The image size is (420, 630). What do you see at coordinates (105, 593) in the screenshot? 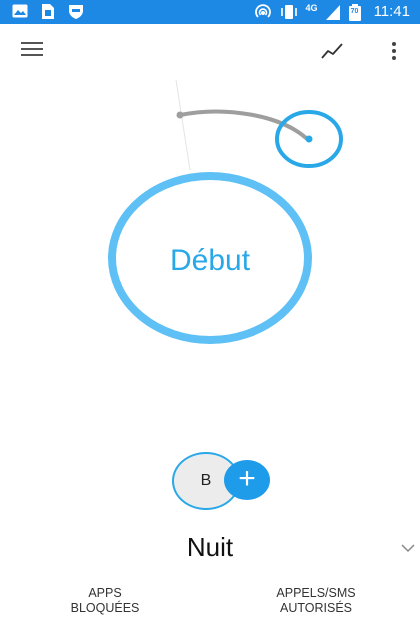
I see `tab-blocked-apps-line1: APPS` at bounding box center [105, 593].